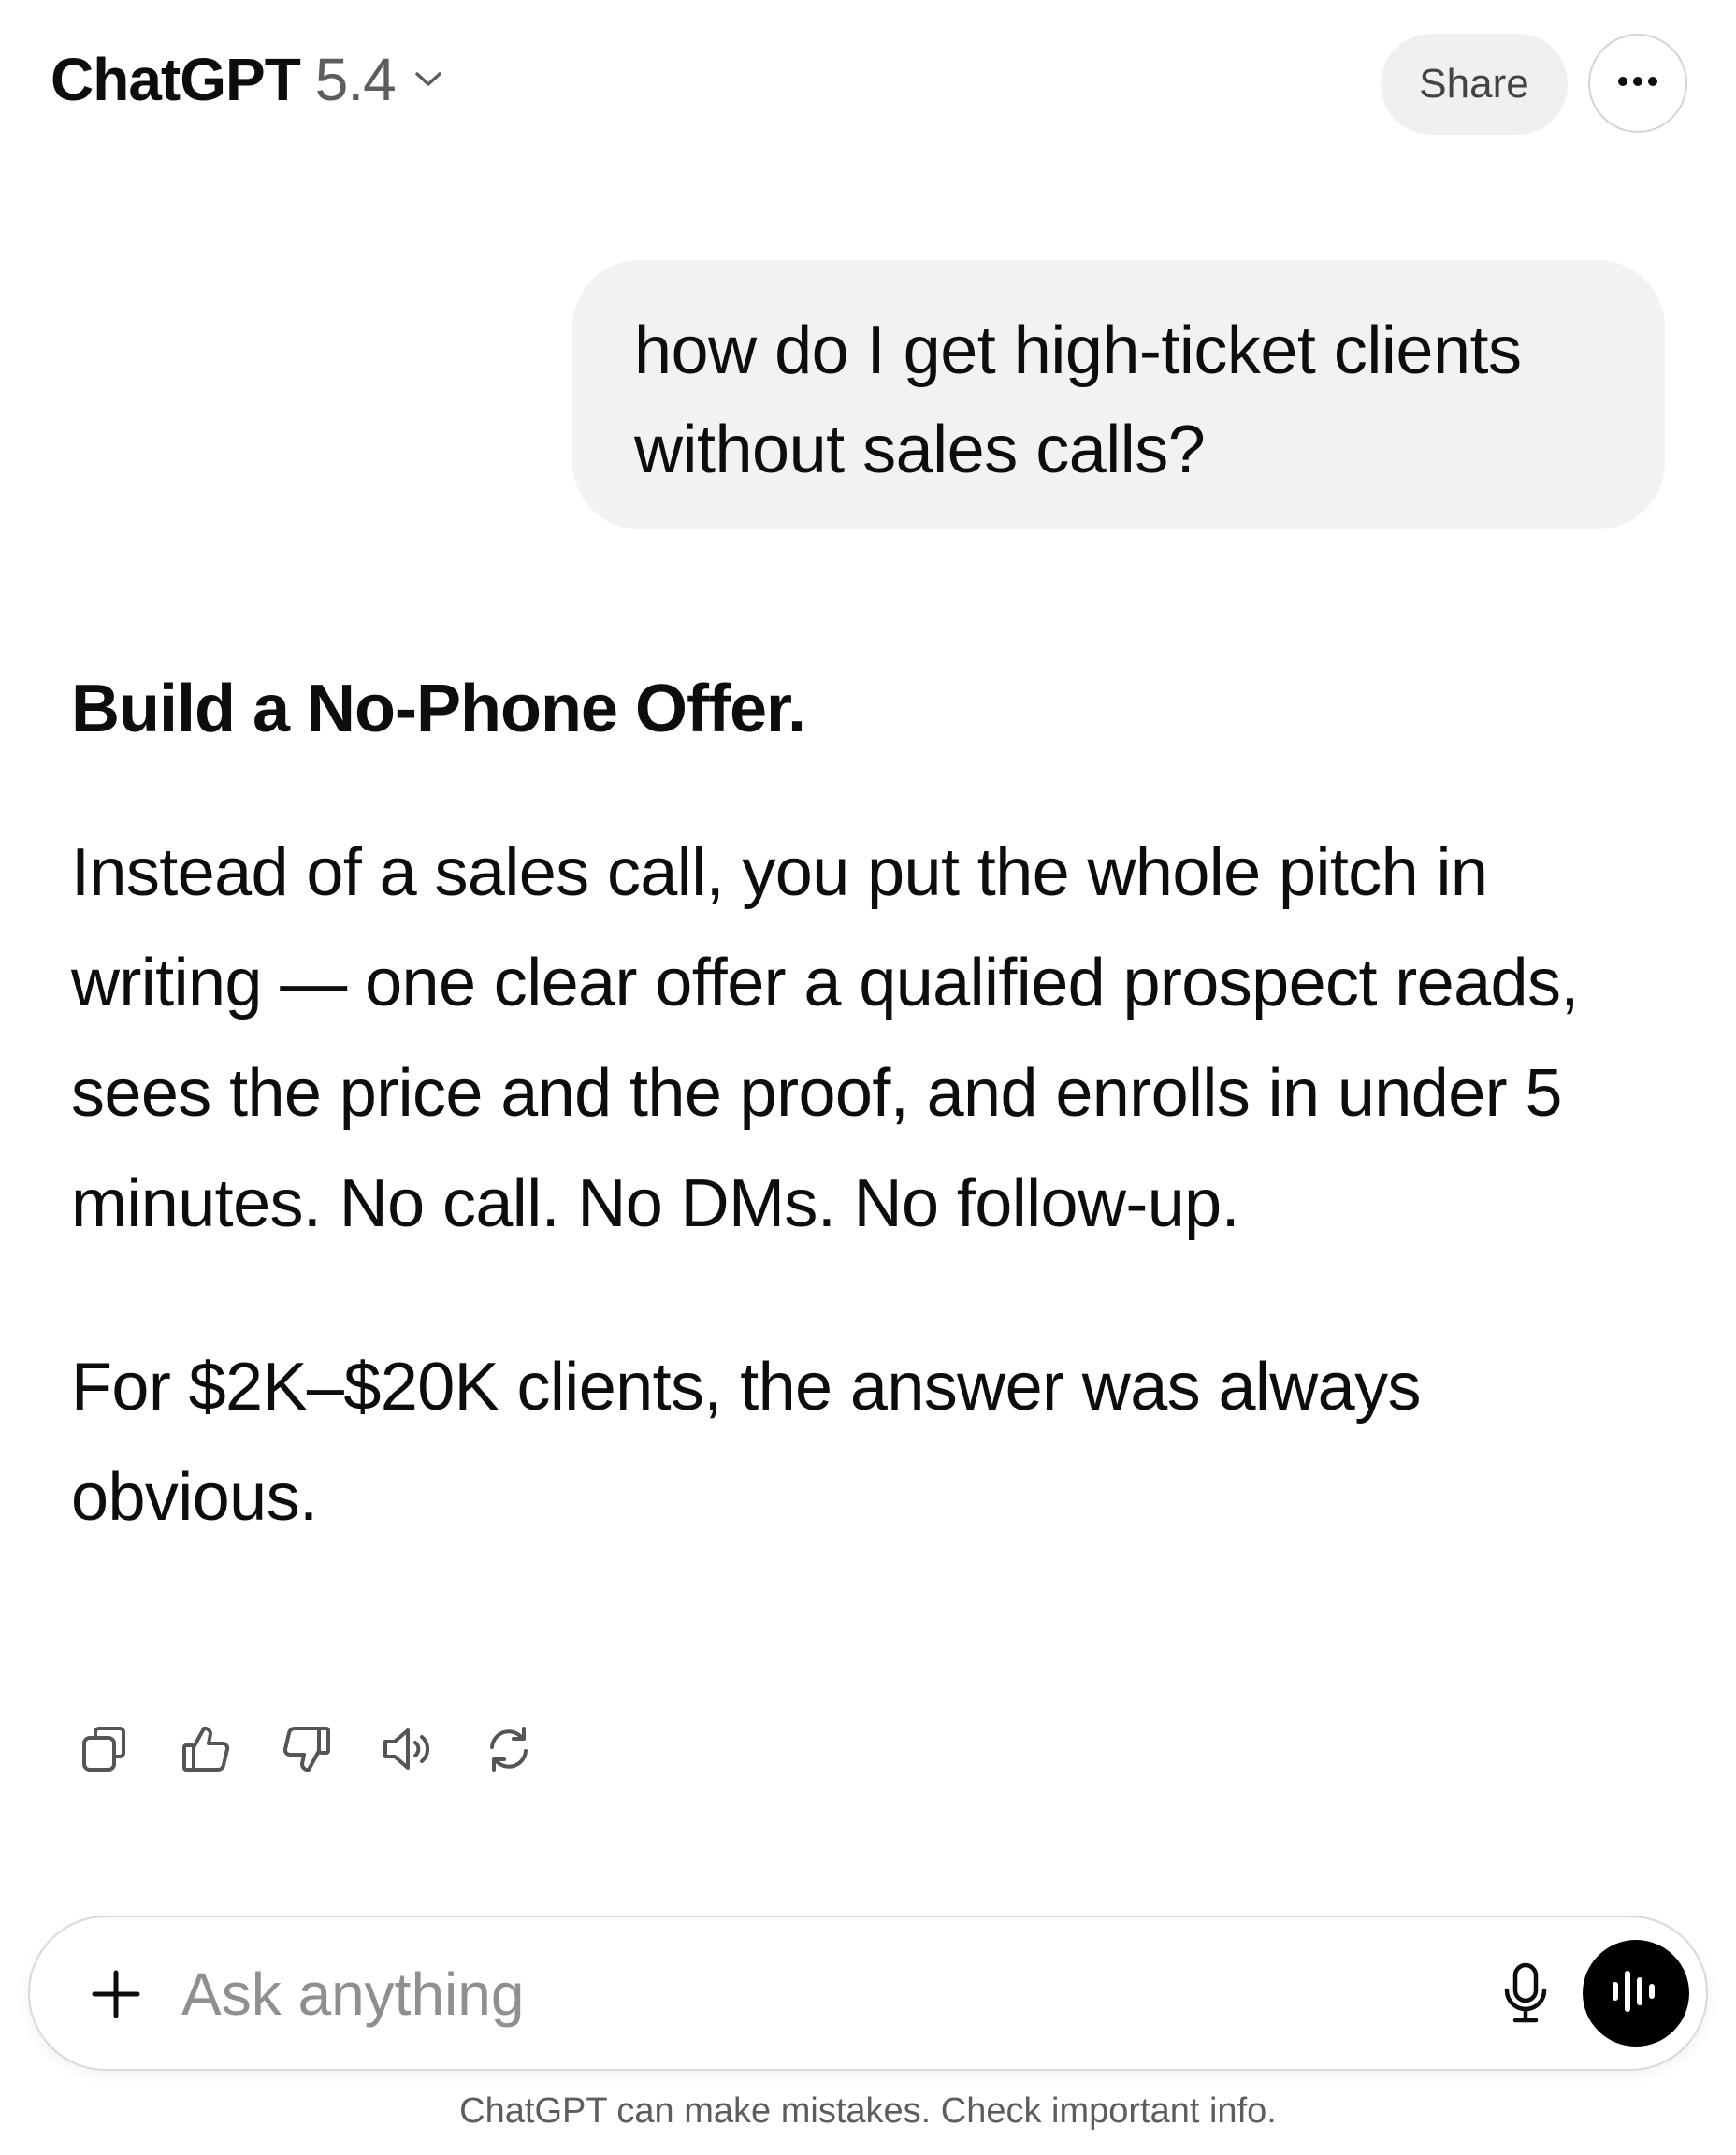 This screenshot has height=2155, width=1736. I want to click on more-options-button, so click(1637, 84).